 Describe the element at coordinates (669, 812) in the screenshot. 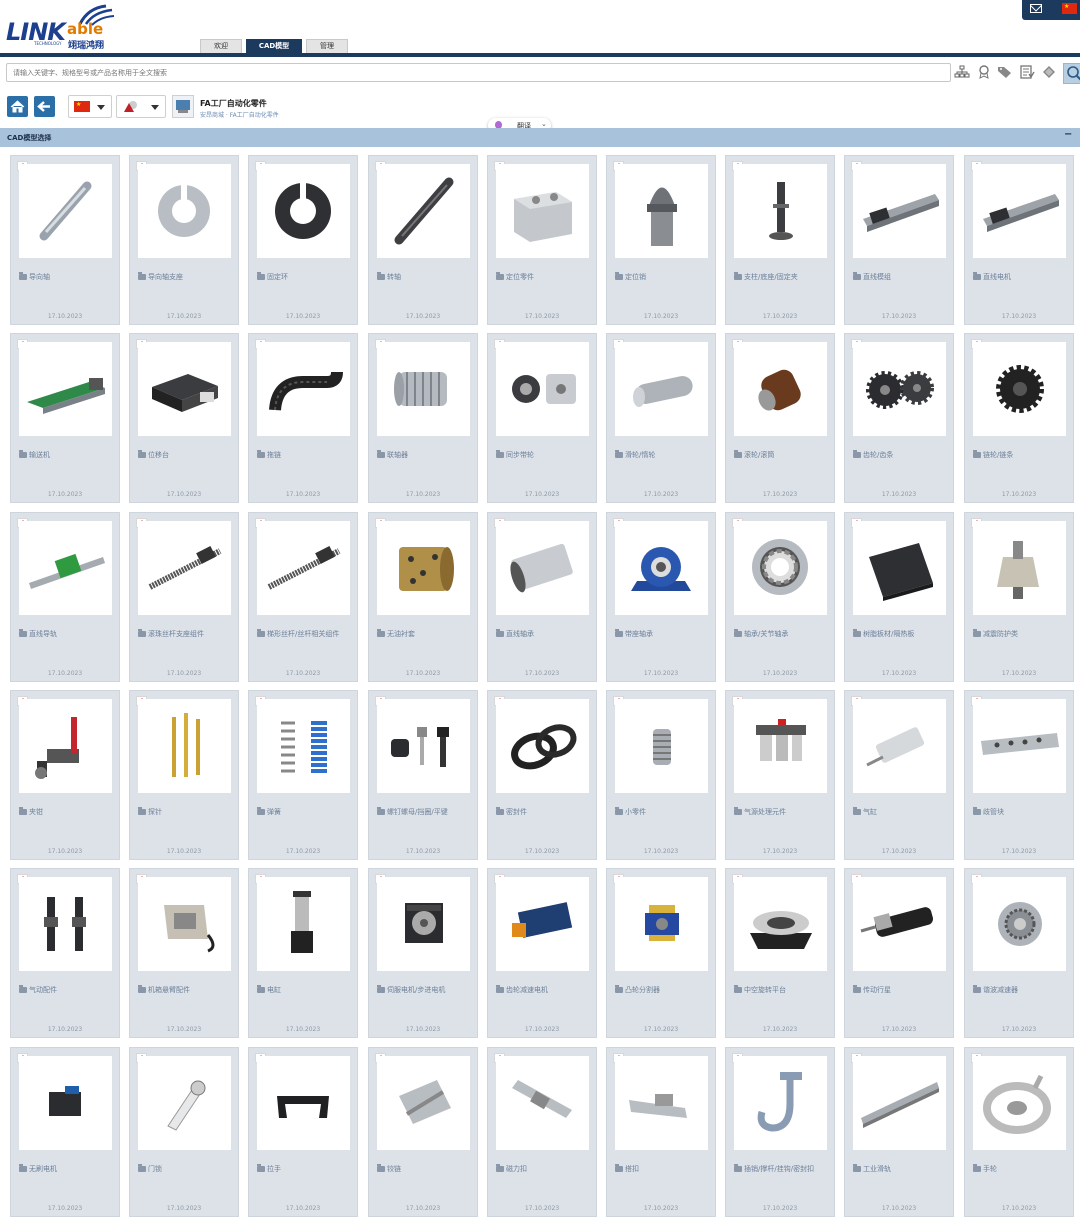

I see `model-name: 小零件` at that location.